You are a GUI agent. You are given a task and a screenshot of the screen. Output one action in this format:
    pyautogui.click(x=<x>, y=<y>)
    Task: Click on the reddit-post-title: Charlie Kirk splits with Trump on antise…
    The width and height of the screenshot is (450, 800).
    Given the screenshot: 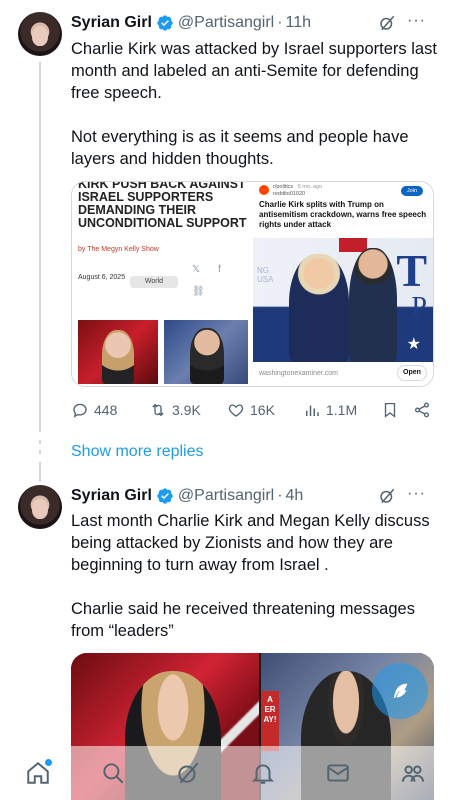 What is the action you would take?
    pyautogui.click(x=343, y=214)
    